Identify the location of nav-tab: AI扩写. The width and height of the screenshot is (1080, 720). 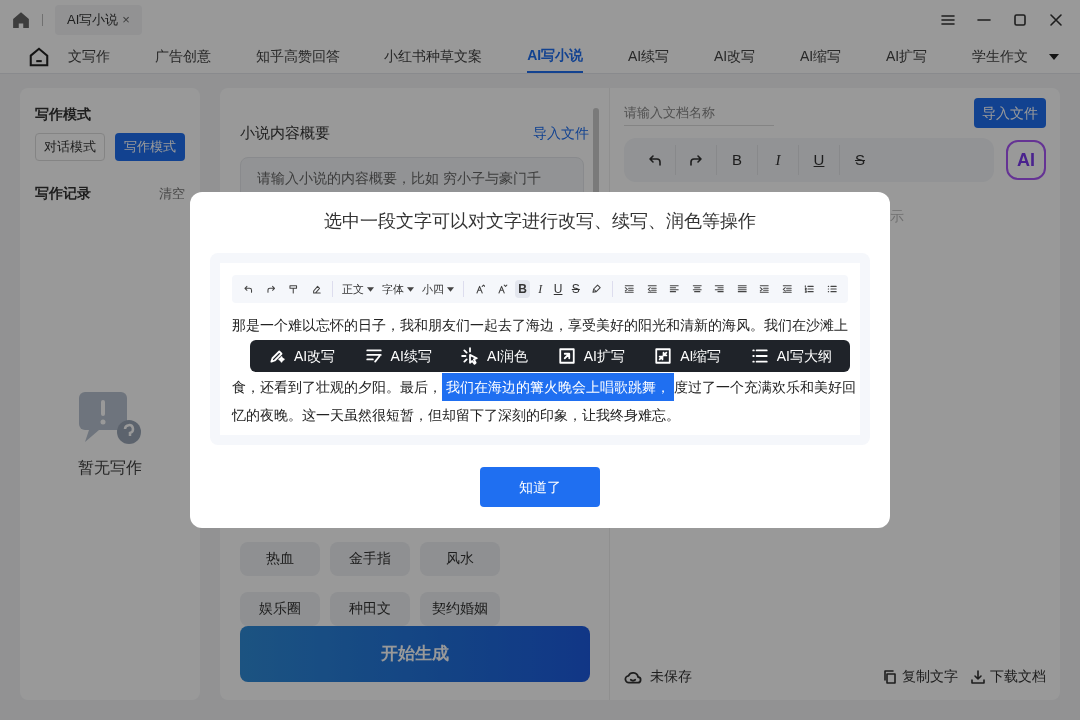
(906, 56).